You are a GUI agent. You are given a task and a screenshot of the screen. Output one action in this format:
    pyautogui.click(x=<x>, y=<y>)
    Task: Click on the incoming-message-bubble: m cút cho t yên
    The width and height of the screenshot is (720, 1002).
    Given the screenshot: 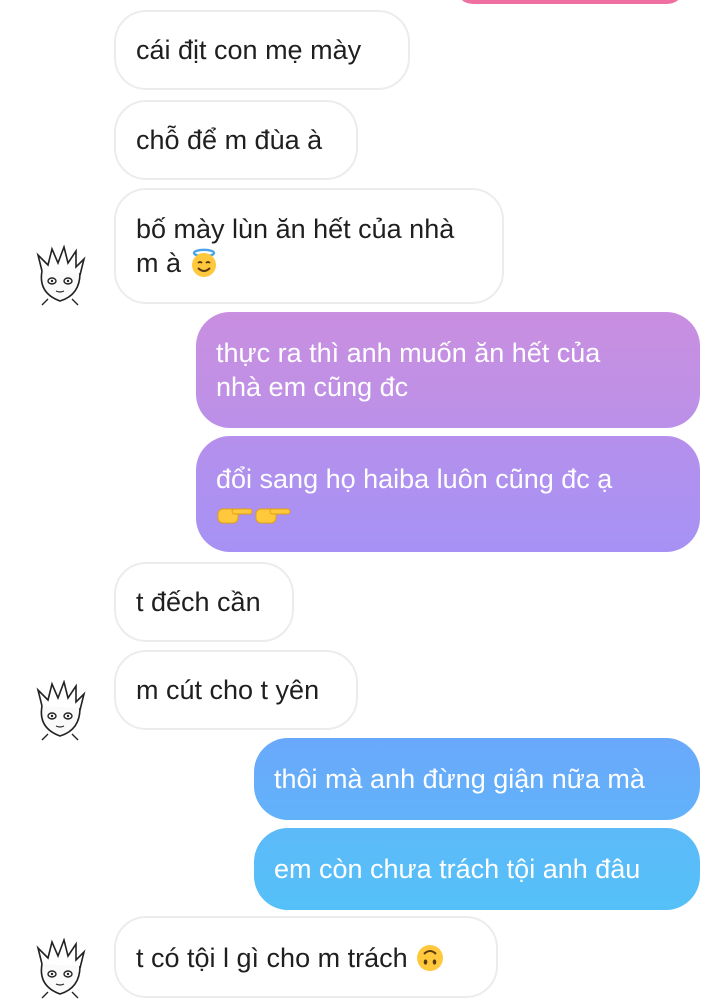 What is the action you would take?
    pyautogui.click(x=236, y=690)
    